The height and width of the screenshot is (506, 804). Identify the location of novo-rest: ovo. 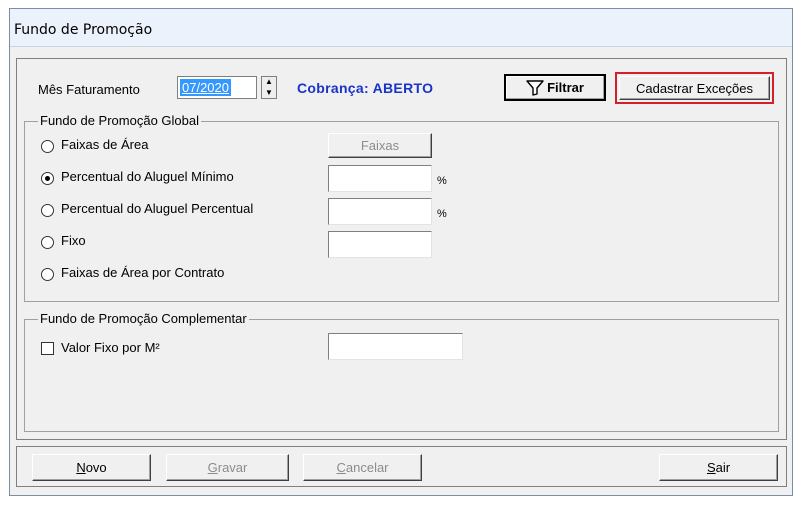
(96, 467).